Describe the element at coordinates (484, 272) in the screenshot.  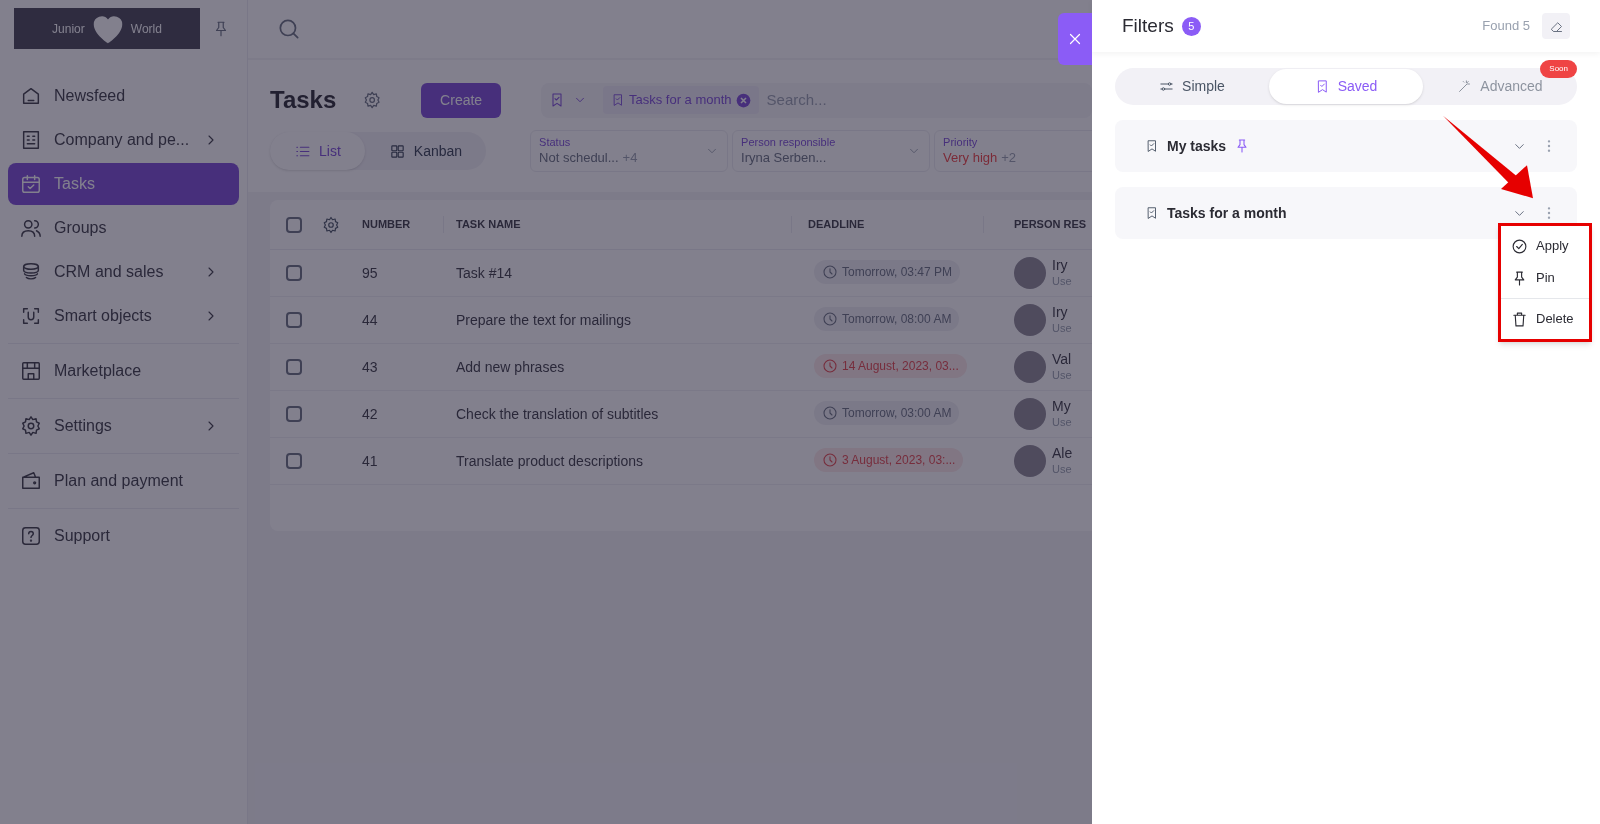
I see `task-name: Task #14` at that location.